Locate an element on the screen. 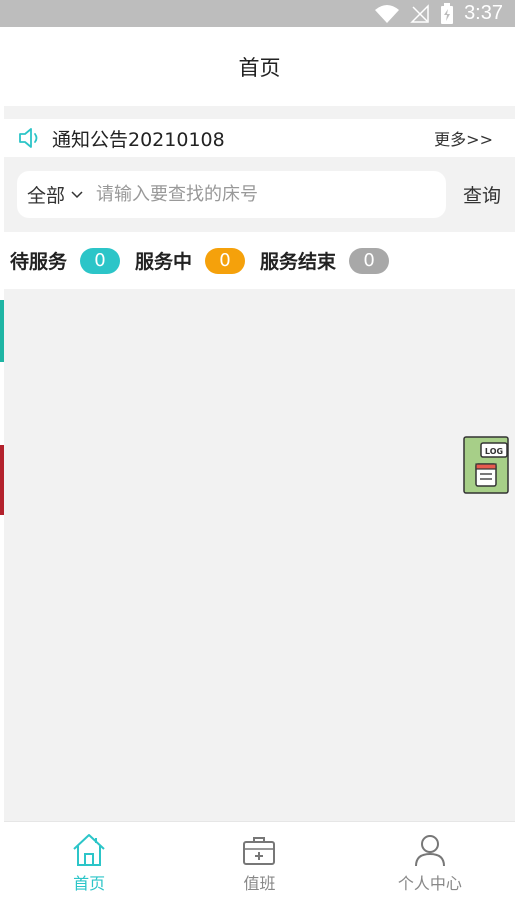 Image resolution: width=515 pixels, height=900 pixels. stat-finished: 服务结束 0 is located at coordinates (325, 260).